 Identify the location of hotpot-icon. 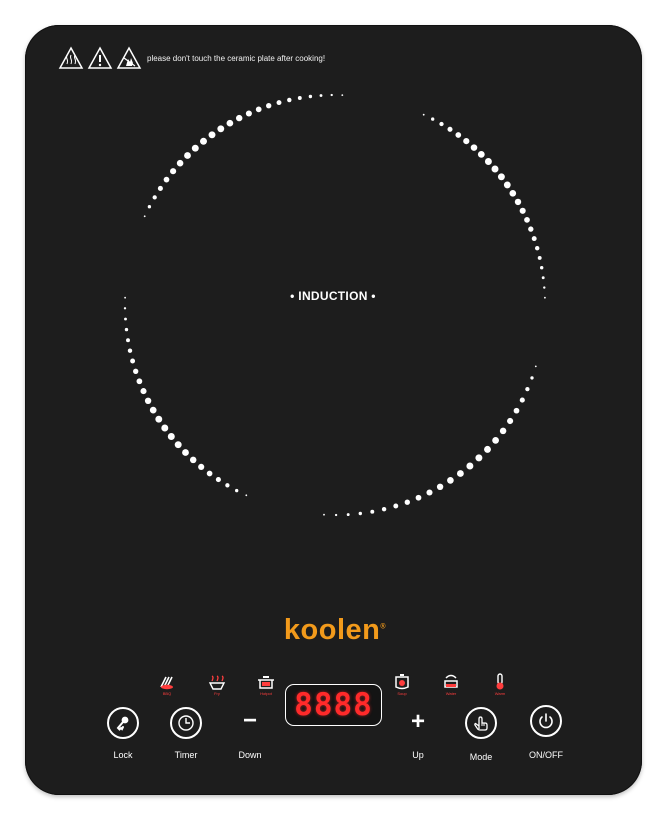
(266, 682).